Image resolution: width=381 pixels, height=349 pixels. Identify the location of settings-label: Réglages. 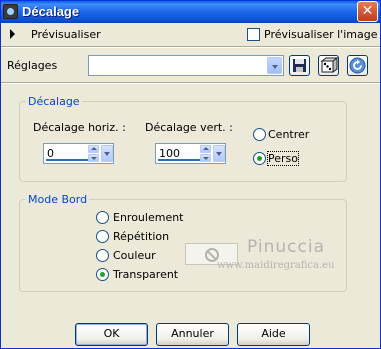
(32, 65).